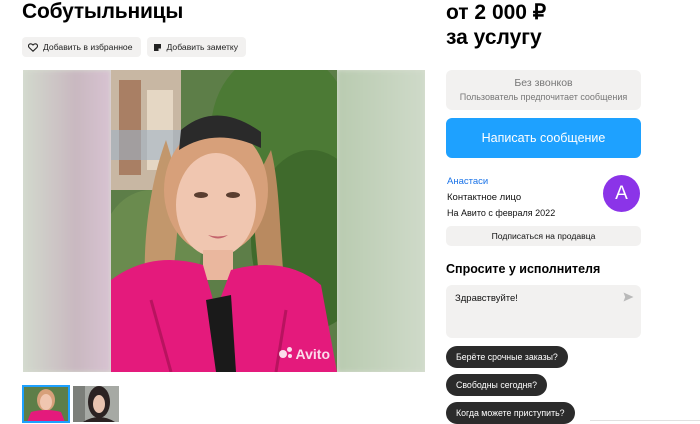 This screenshot has width=700, height=424. I want to click on add-favorite-label: Добавить в избранное, so click(88, 47).